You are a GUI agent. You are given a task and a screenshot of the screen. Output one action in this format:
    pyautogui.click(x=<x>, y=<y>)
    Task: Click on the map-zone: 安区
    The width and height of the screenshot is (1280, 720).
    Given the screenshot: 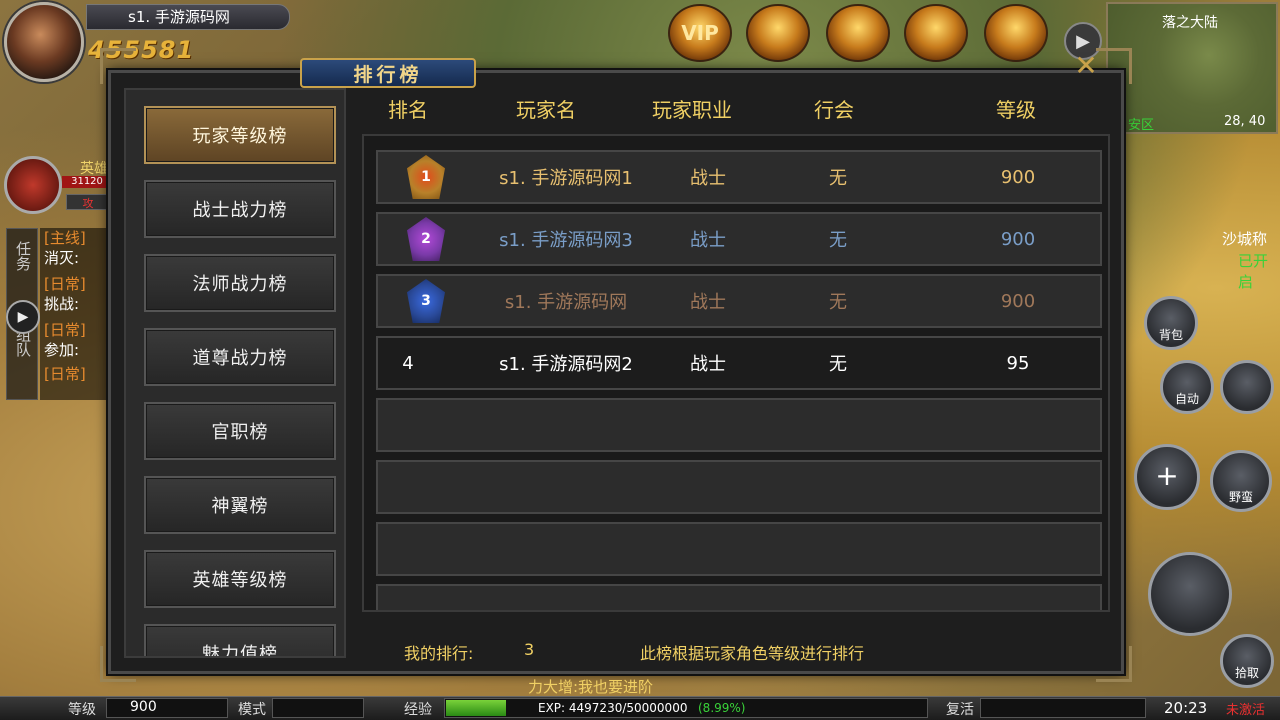 What is the action you would take?
    pyautogui.click(x=1141, y=125)
    